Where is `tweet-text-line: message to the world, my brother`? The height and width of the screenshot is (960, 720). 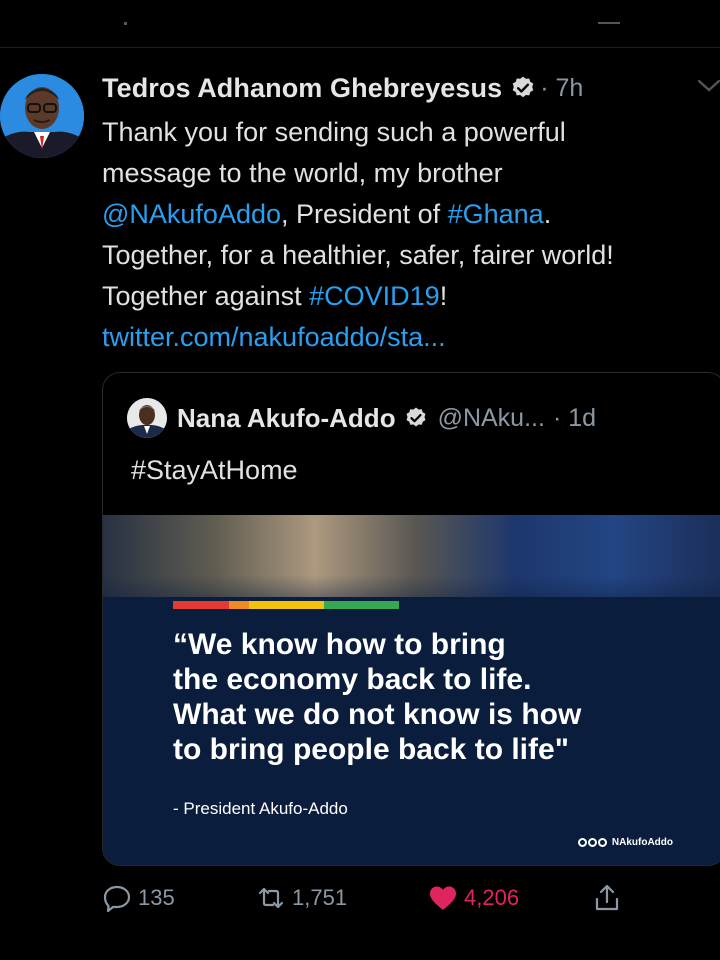 tweet-text-line: message to the world, my brother is located at coordinates (302, 173).